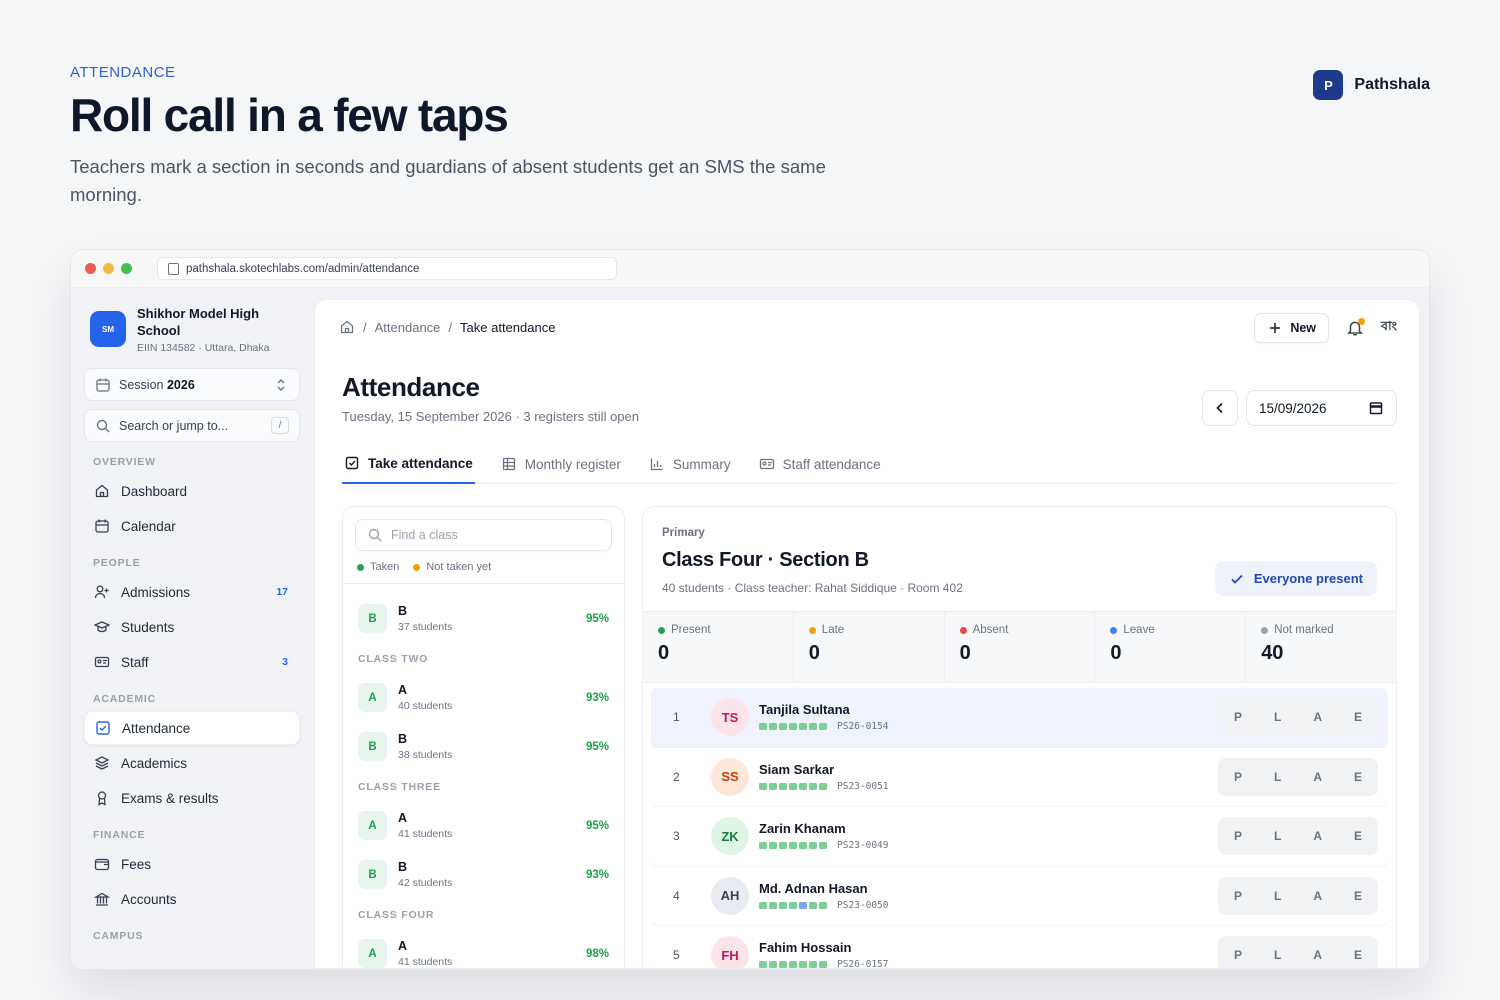  Describe the element at coordinates (102, 864) in the screenshot. I see `wallet-icon` at that location.